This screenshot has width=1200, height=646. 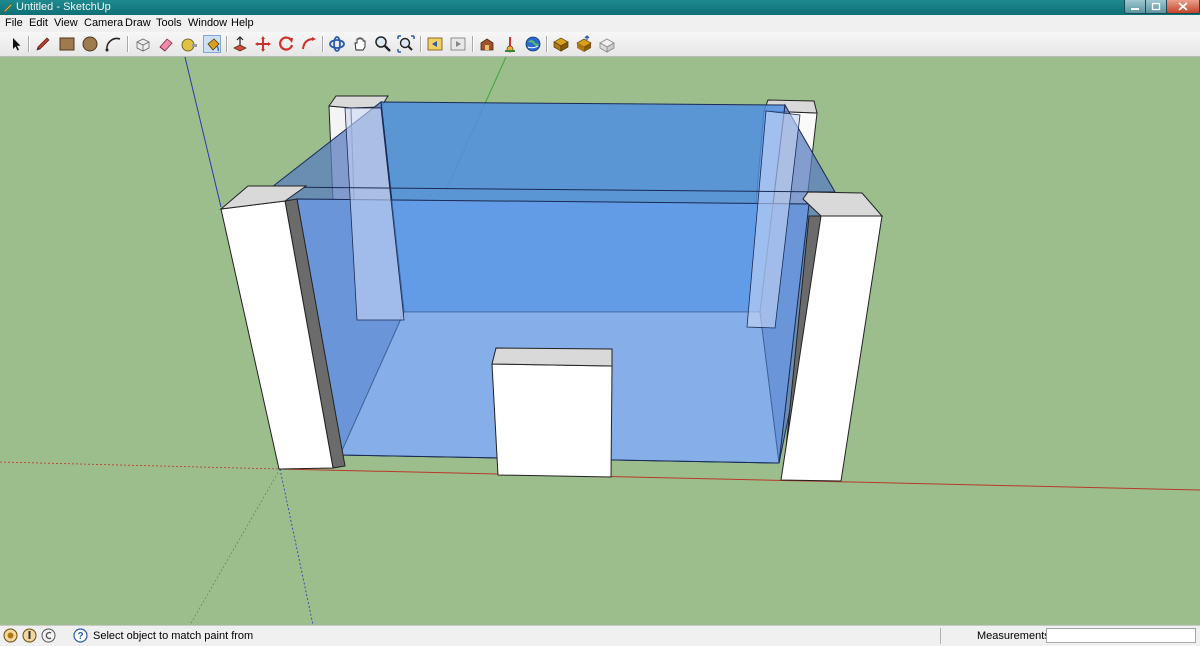 I want to click on warehouse-tool, so click(x=607, y=44).